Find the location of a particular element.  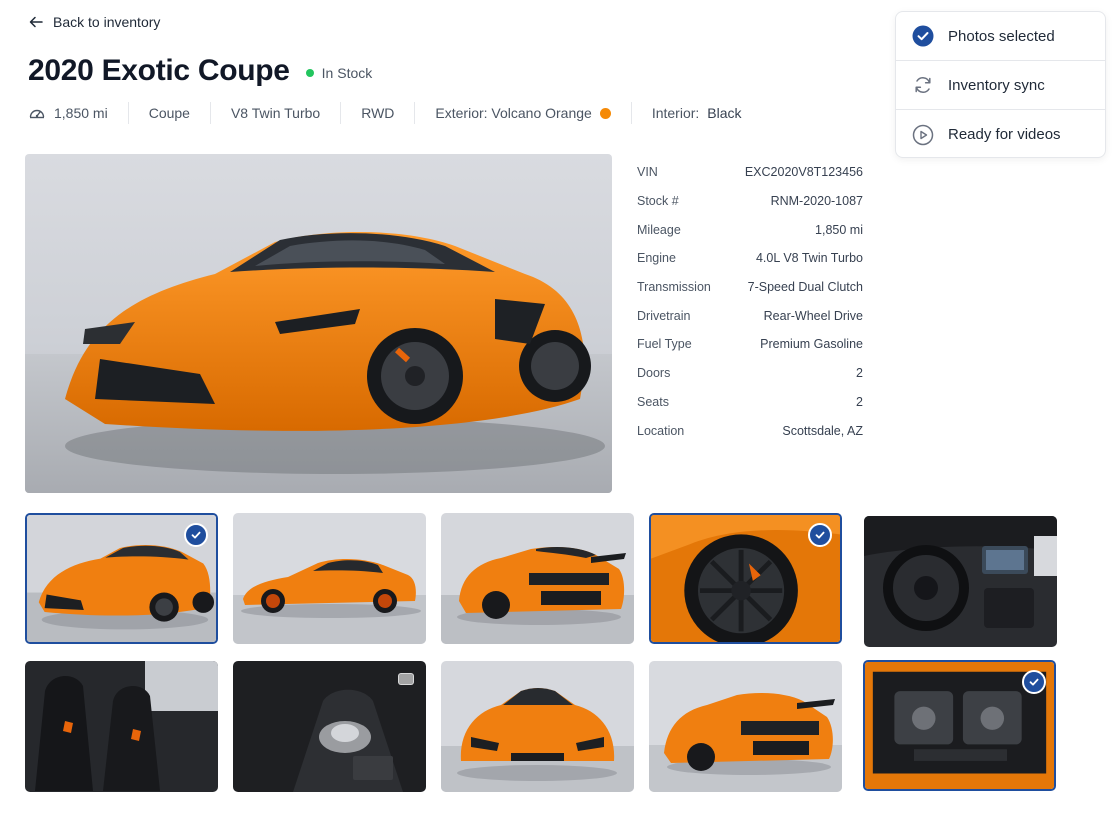

play-circle-icon is located at coordinates (923, 135).